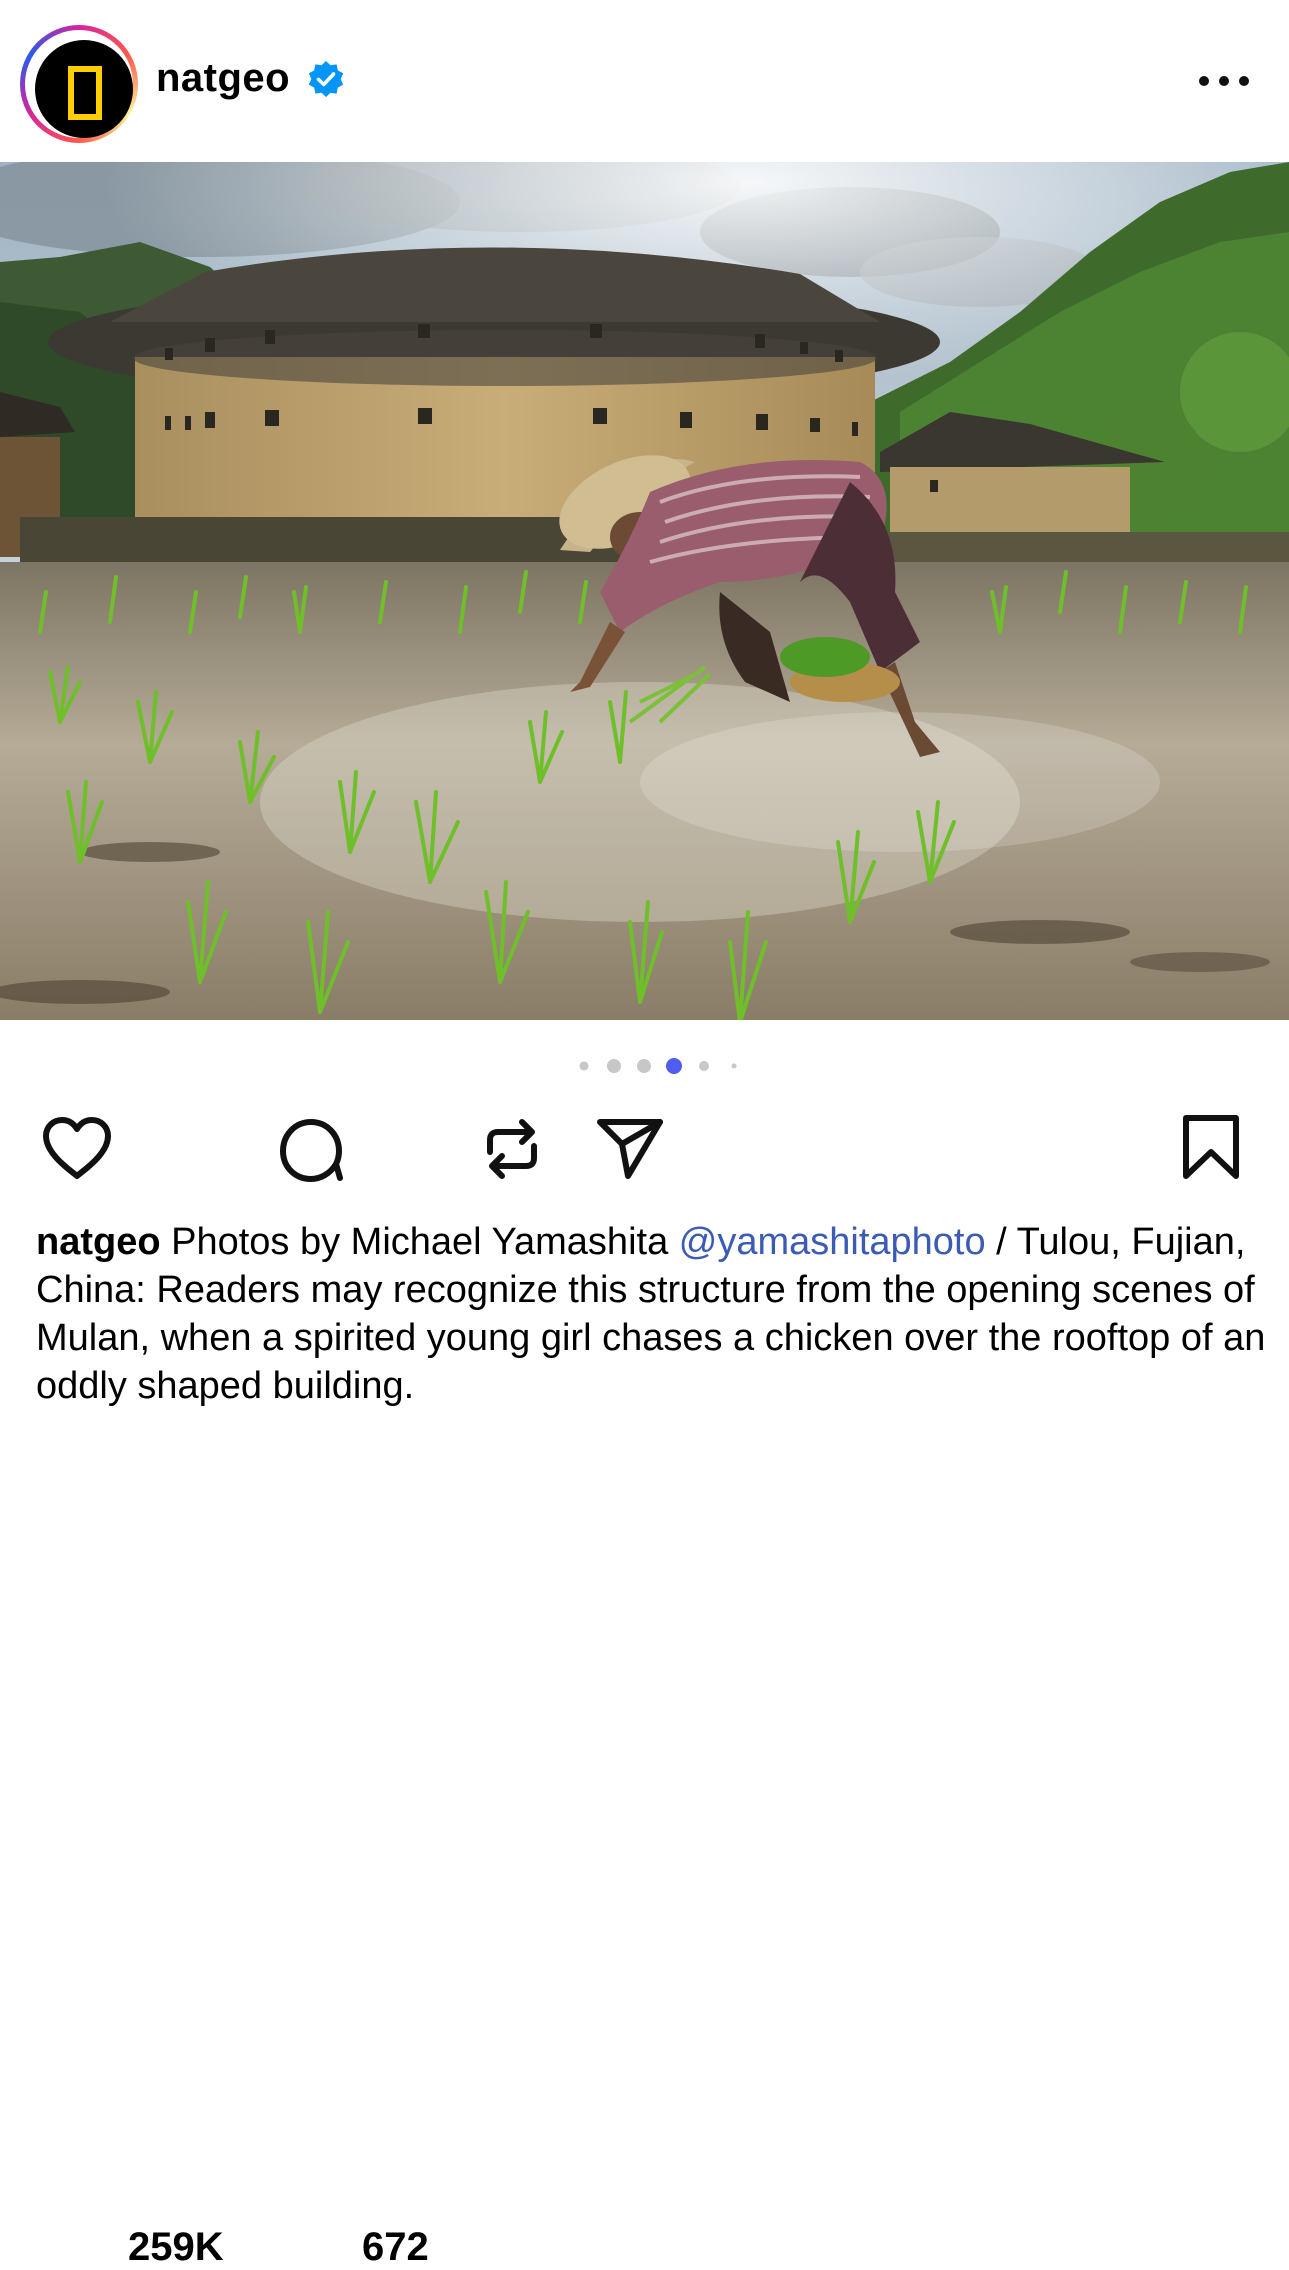 The image size is (1289, 2270). What do you see at coordinates (77, 1149) in the screenshot?
I see `heart-icon` at bounding box center [77, 1149].